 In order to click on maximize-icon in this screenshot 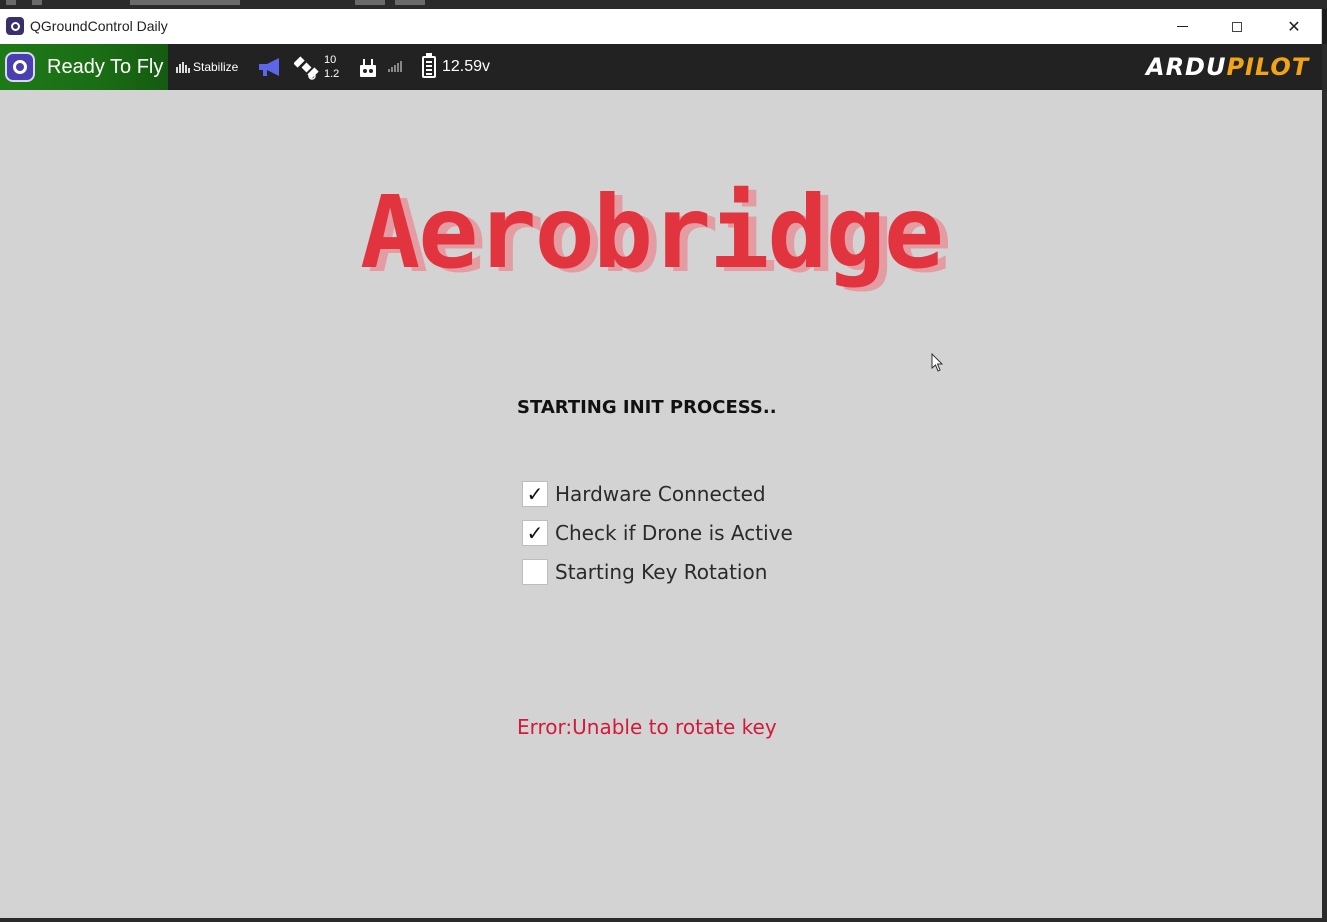, I will do `click(1237, 26)`.